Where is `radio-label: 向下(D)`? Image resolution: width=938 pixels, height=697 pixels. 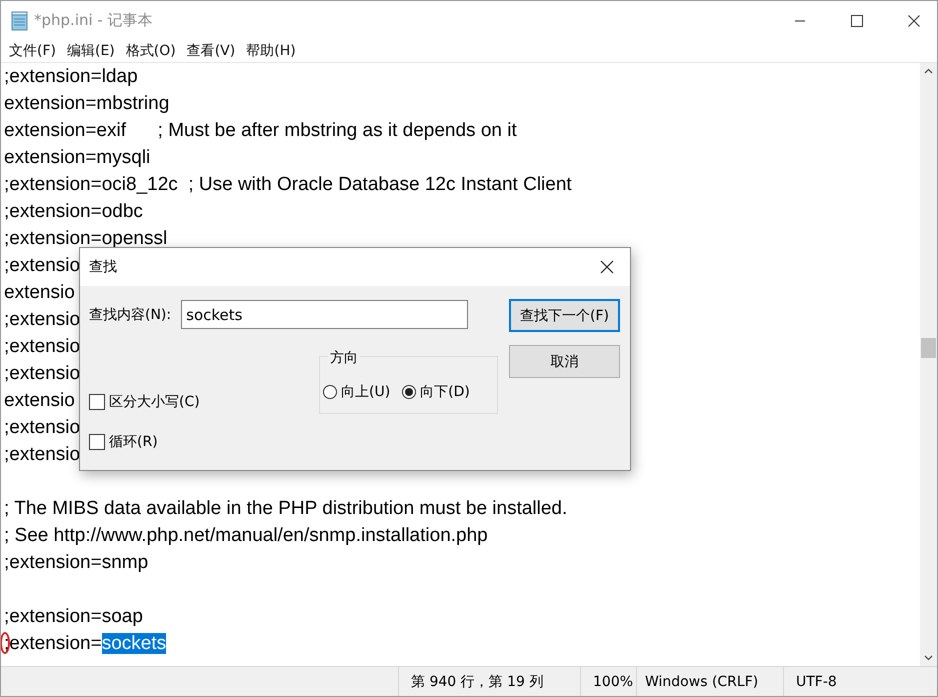 radio-label: 向下(D) is located at coordinates (445, 392).